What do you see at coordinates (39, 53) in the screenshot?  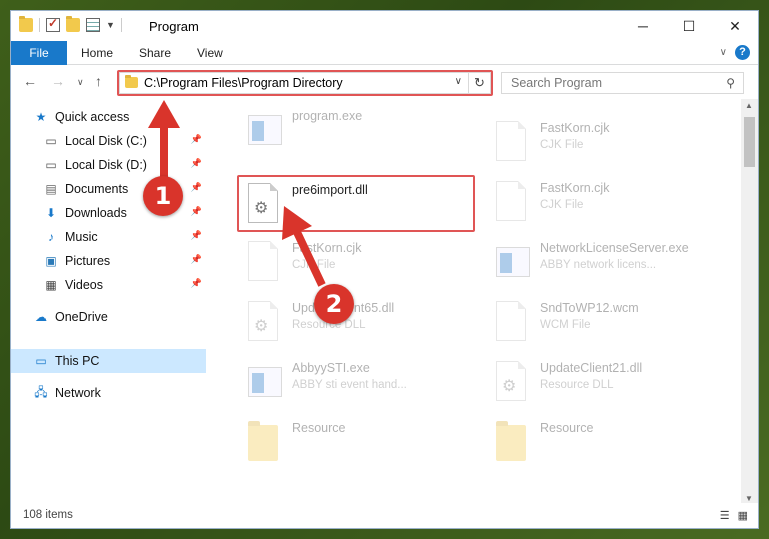 I see `tab-file: File` at bounding box center [39, 53].